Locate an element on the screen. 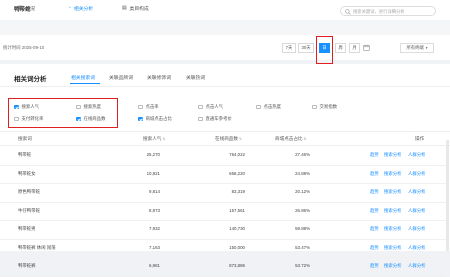 The width and height of the screenshot is (450, 277). col-header-popularity: 搜索人气 ⇅ is located at coordinates (154, 139).